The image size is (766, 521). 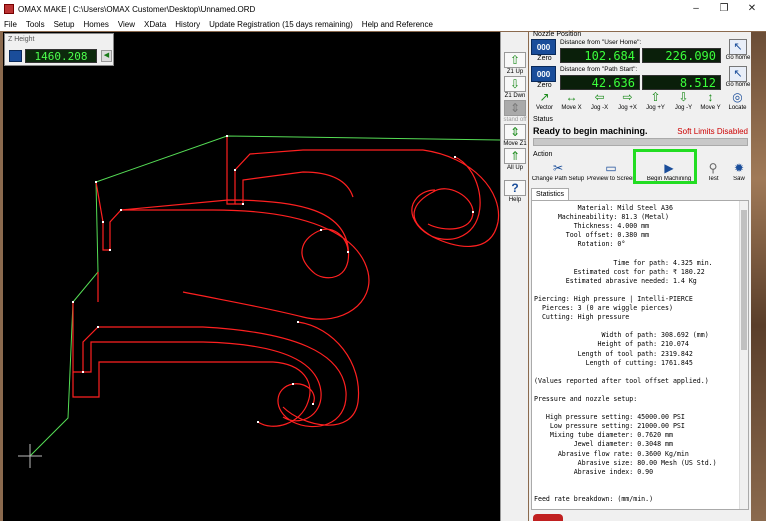 I want to click on preview-to-screen-button: ▭ Preview to Screen, so click(x=611, y=172).